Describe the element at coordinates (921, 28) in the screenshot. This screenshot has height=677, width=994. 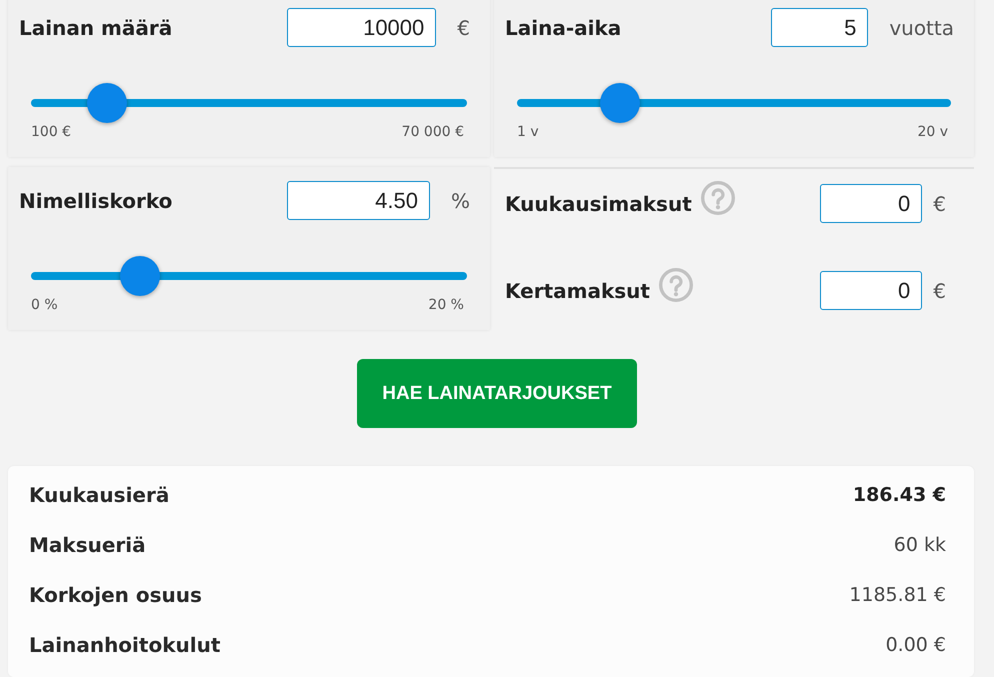
I see `unit-label: vuotta` at that location.